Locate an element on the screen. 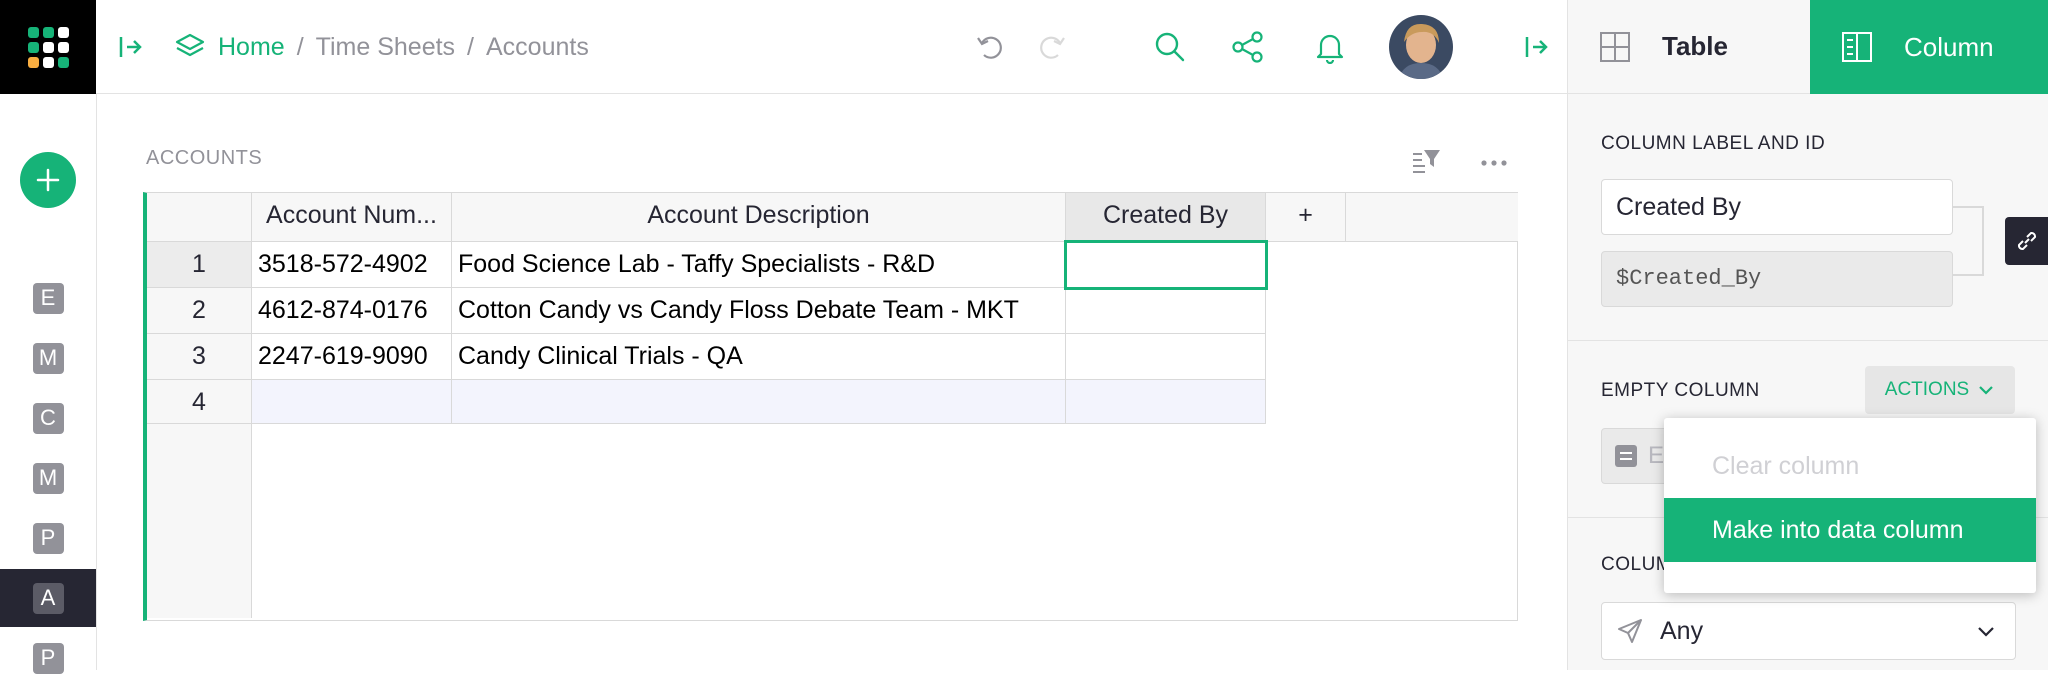 Image resolution: width=2048 pixels, height=687 pixels. page-initial: E is located at coordinates (48, 298).